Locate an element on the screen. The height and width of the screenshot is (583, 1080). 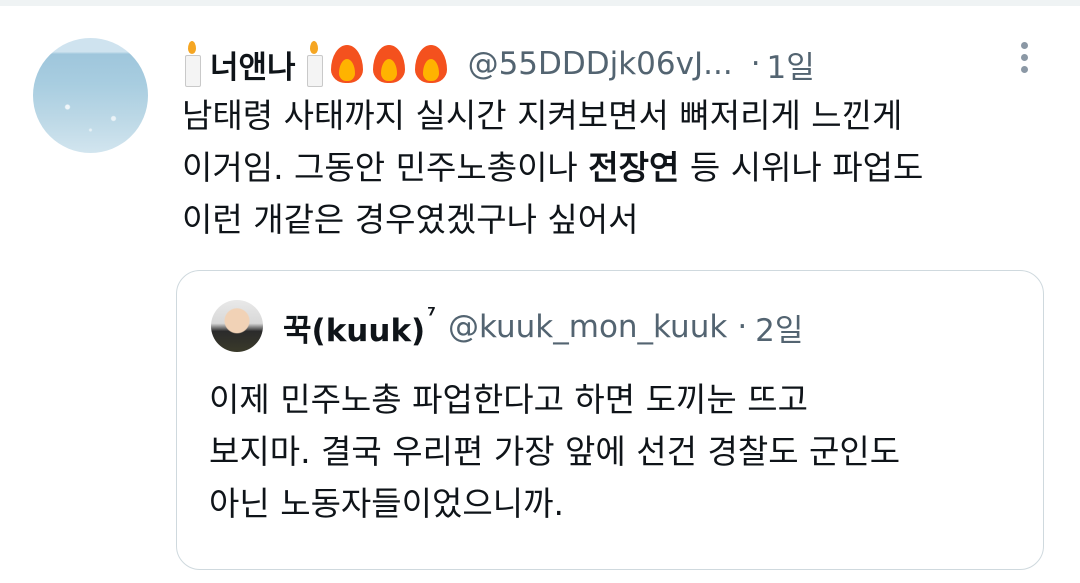
tweet-text-segment: 등 시위나 파업도 is located at coordinates (801, 167).